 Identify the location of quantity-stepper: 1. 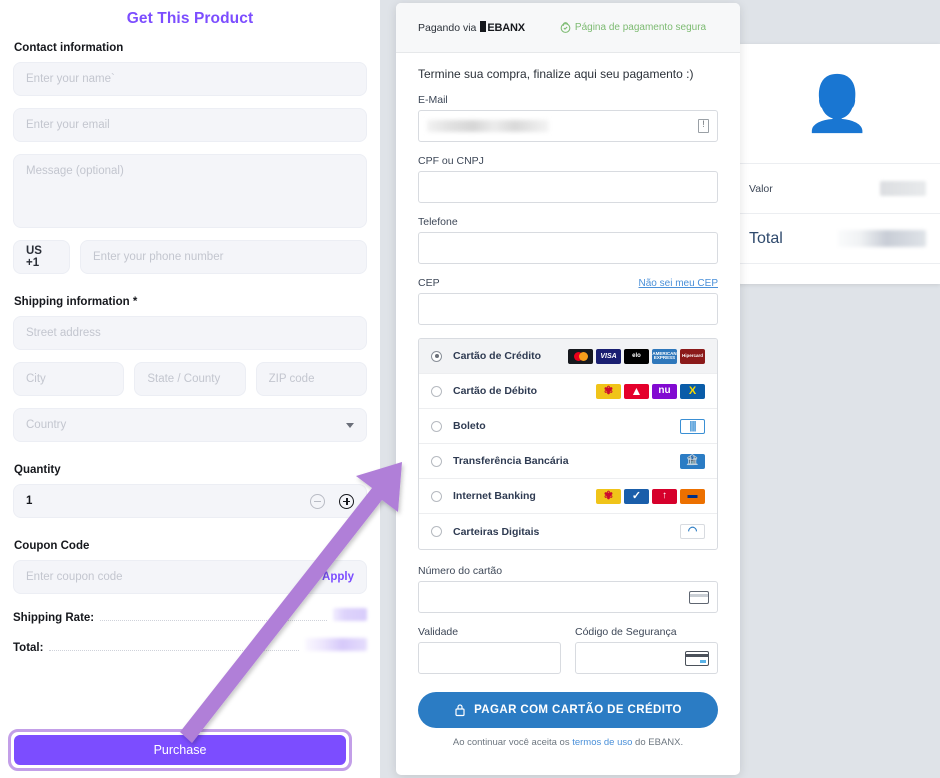
(190, 501).